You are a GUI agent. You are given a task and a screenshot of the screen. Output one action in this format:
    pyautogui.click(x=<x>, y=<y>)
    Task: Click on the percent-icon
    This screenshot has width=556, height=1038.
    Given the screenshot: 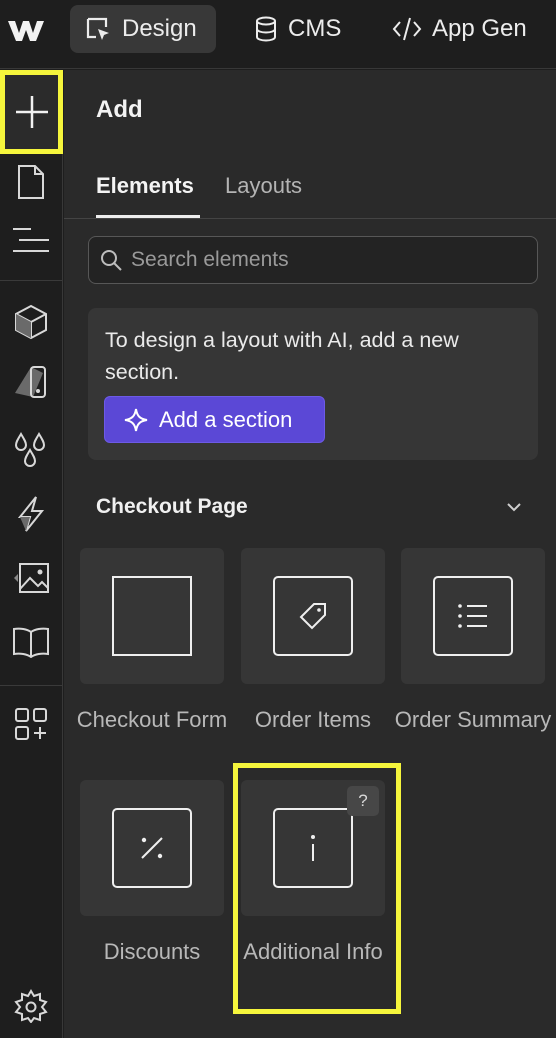 What is the action you would take?
    pyautogui.click(x=152, y=848)
    